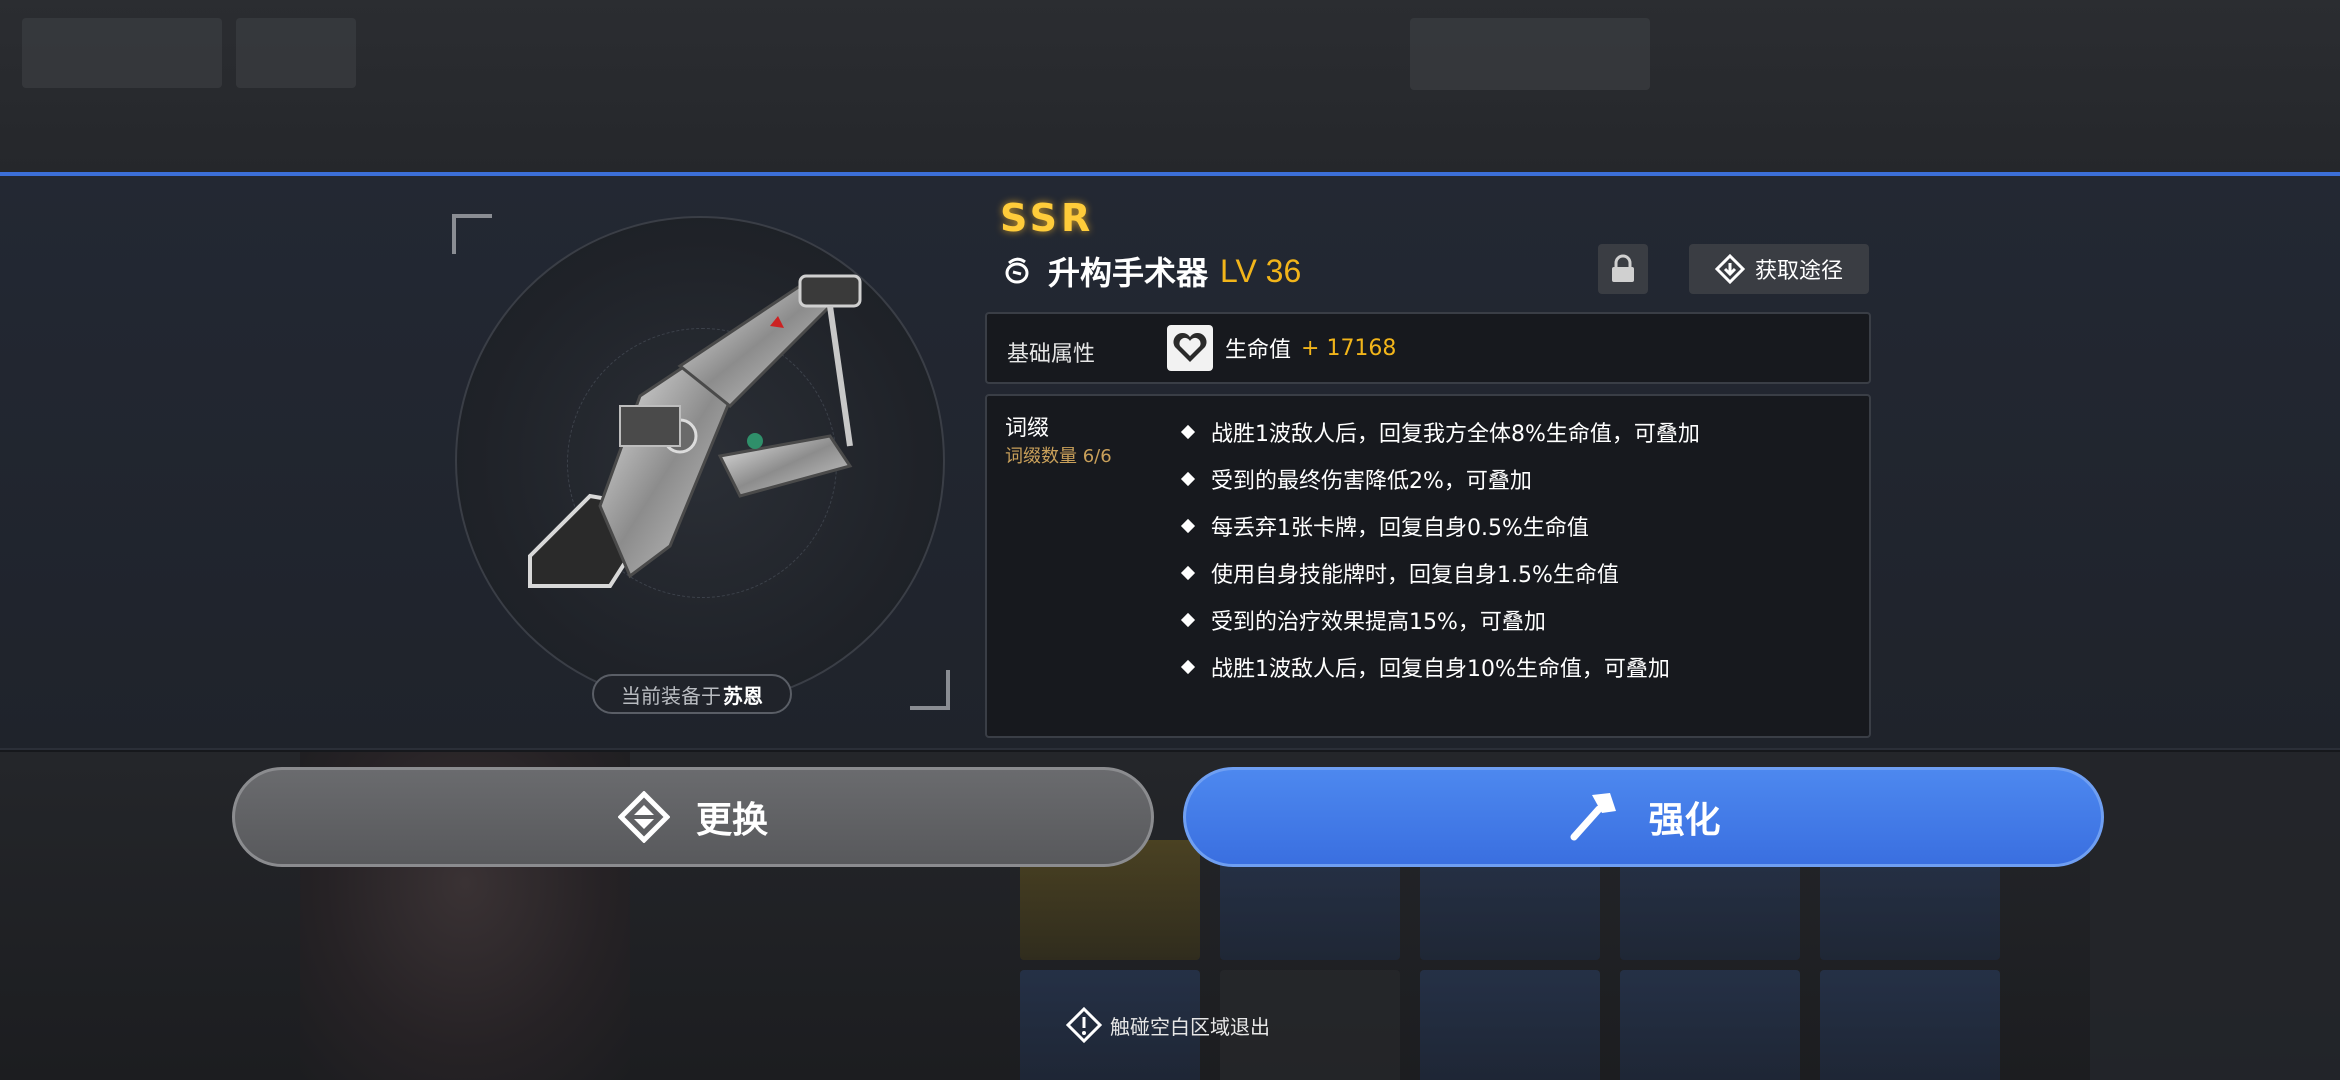 This screenshot has height=1080, width=2340. Describe the element at coordinates (1400, 528) in the screenshot. I see `affix-text: 每丢弃1张卡牌，回复自身0.5%生命值` at that location.